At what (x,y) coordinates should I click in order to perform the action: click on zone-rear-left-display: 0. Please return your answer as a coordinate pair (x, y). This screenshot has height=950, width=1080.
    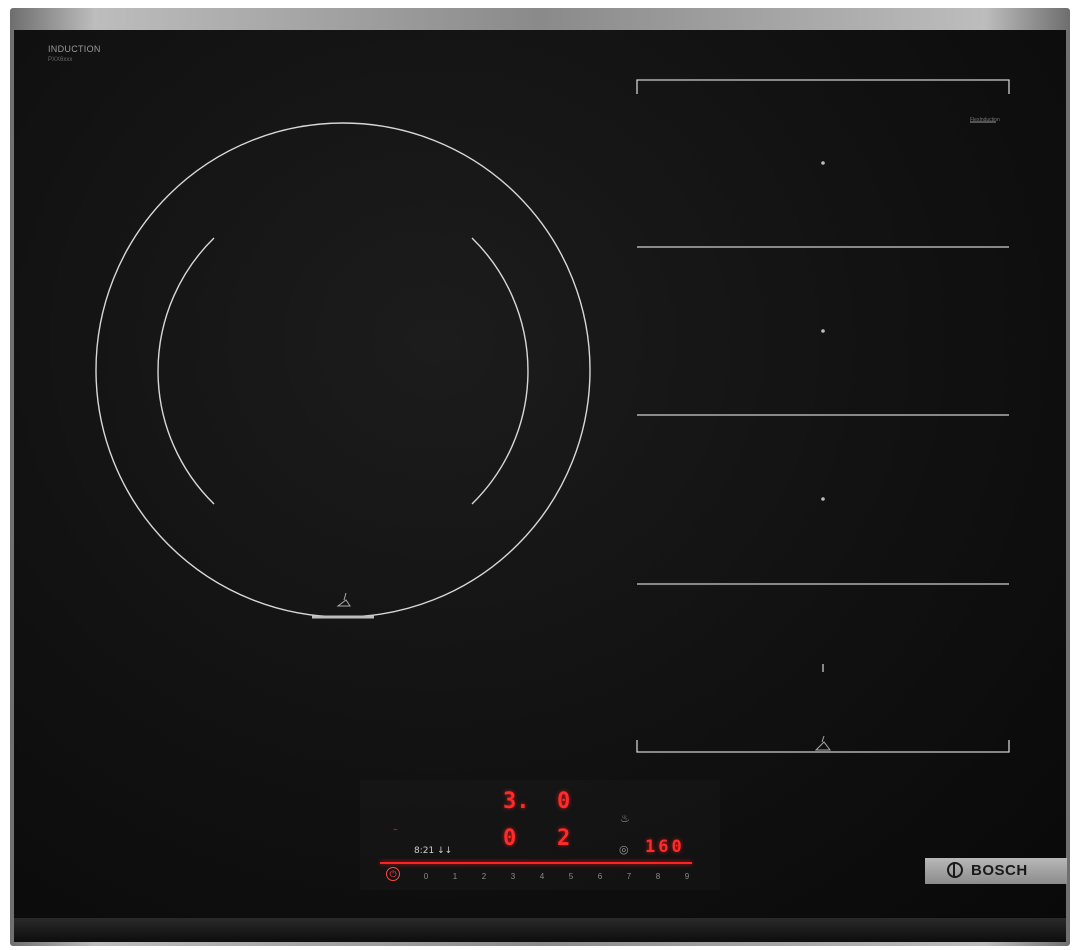
    Looking at the image, I should click on (509, 838).